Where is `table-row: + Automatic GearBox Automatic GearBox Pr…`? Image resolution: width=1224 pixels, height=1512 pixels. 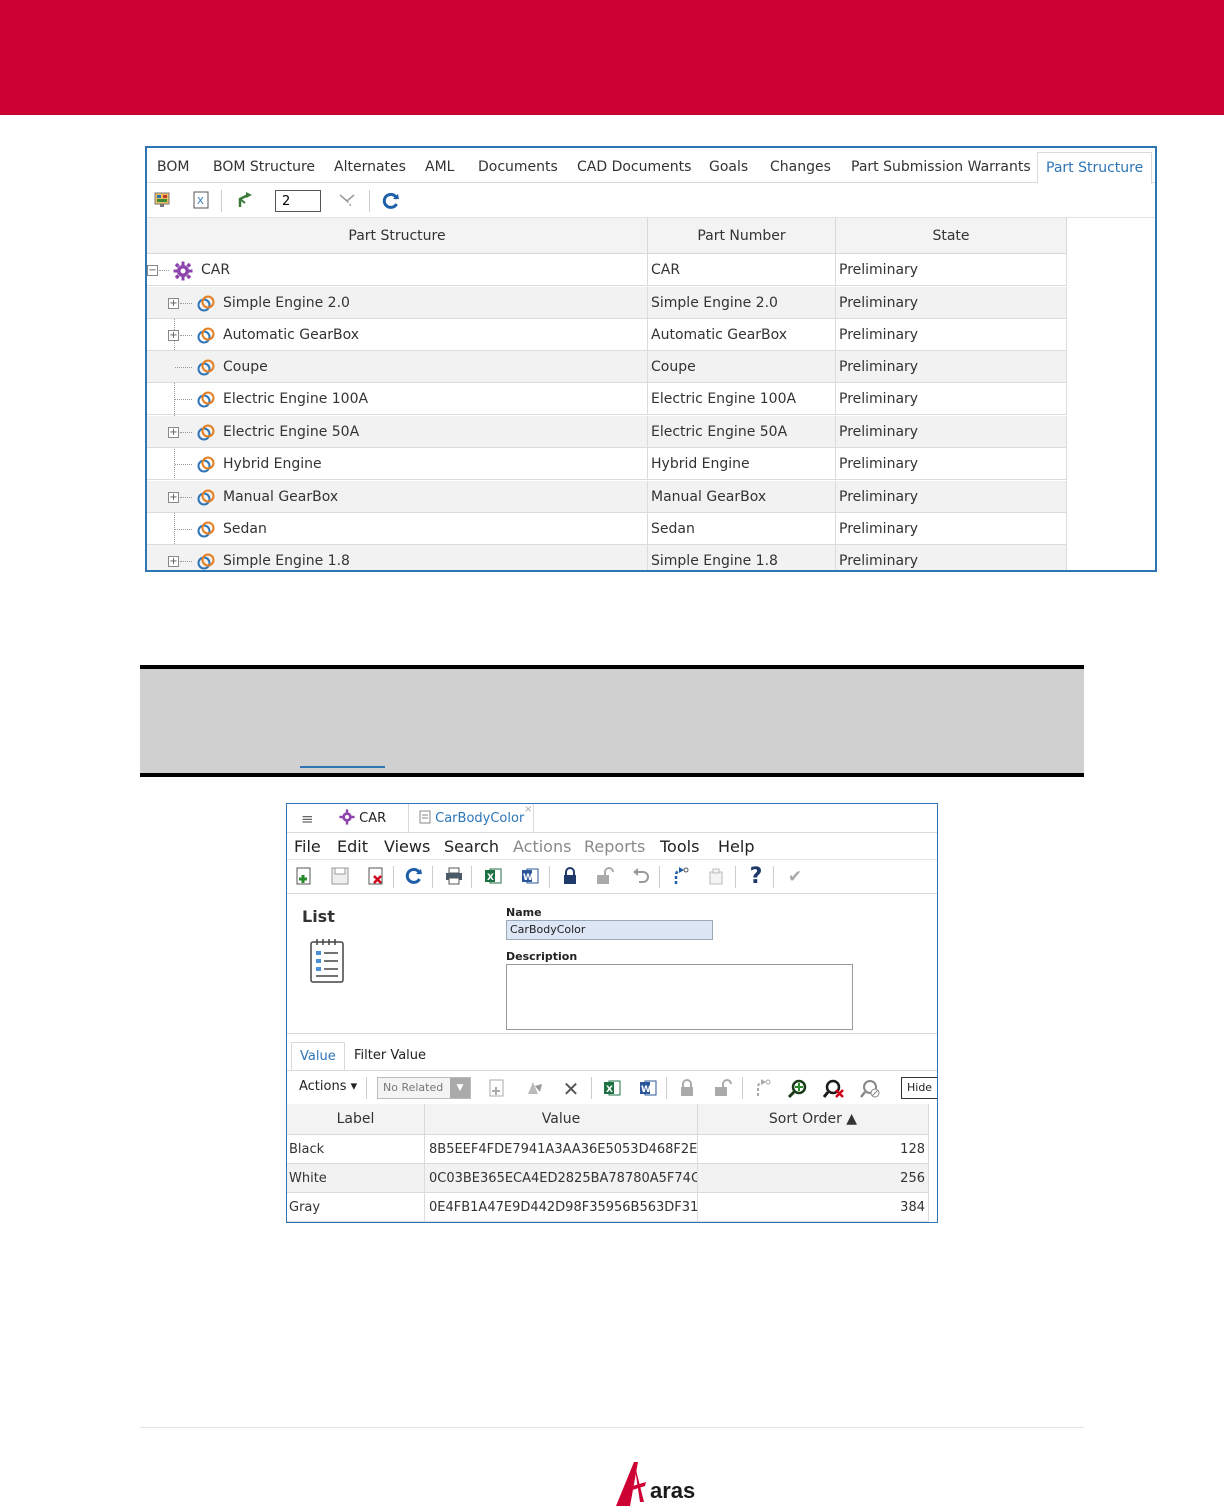
table-row: + Automatic GearBox Automatic GearBox Pr… is located at coordinates (607, 335).